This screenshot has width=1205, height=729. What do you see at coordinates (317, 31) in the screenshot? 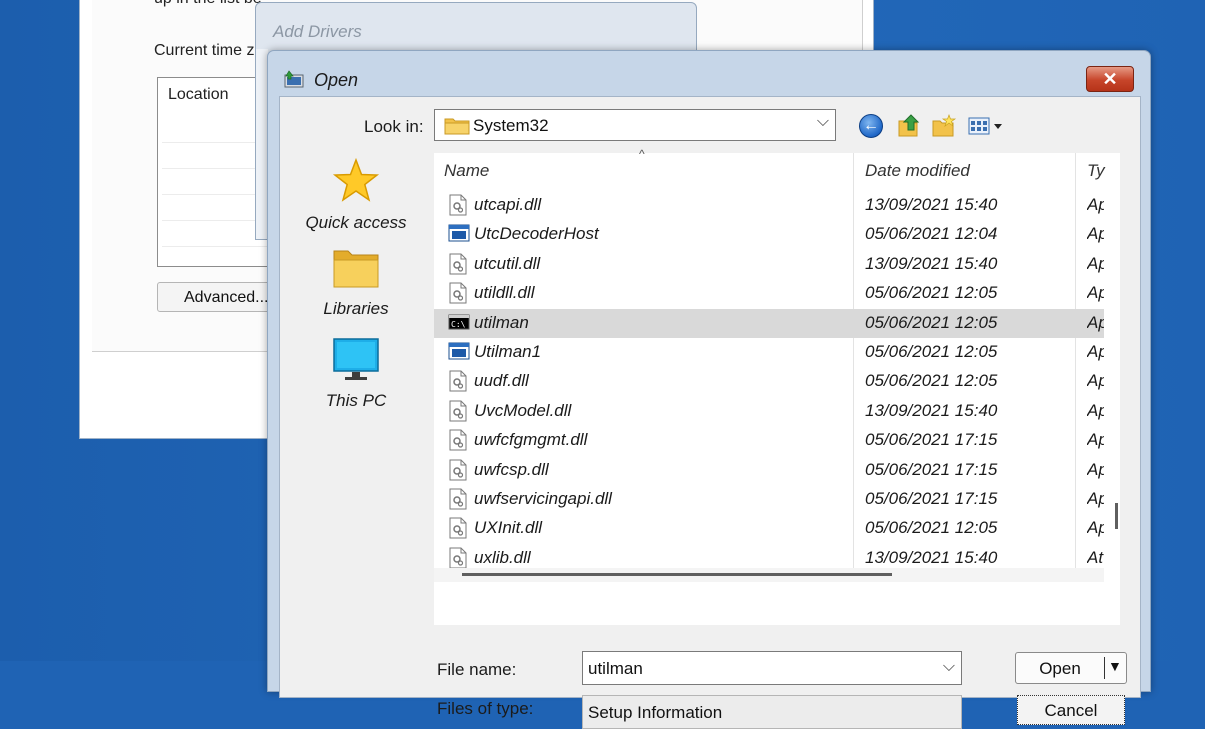
I see `add-drivers-title: Add Drivers` at bounding box center [317, 31].